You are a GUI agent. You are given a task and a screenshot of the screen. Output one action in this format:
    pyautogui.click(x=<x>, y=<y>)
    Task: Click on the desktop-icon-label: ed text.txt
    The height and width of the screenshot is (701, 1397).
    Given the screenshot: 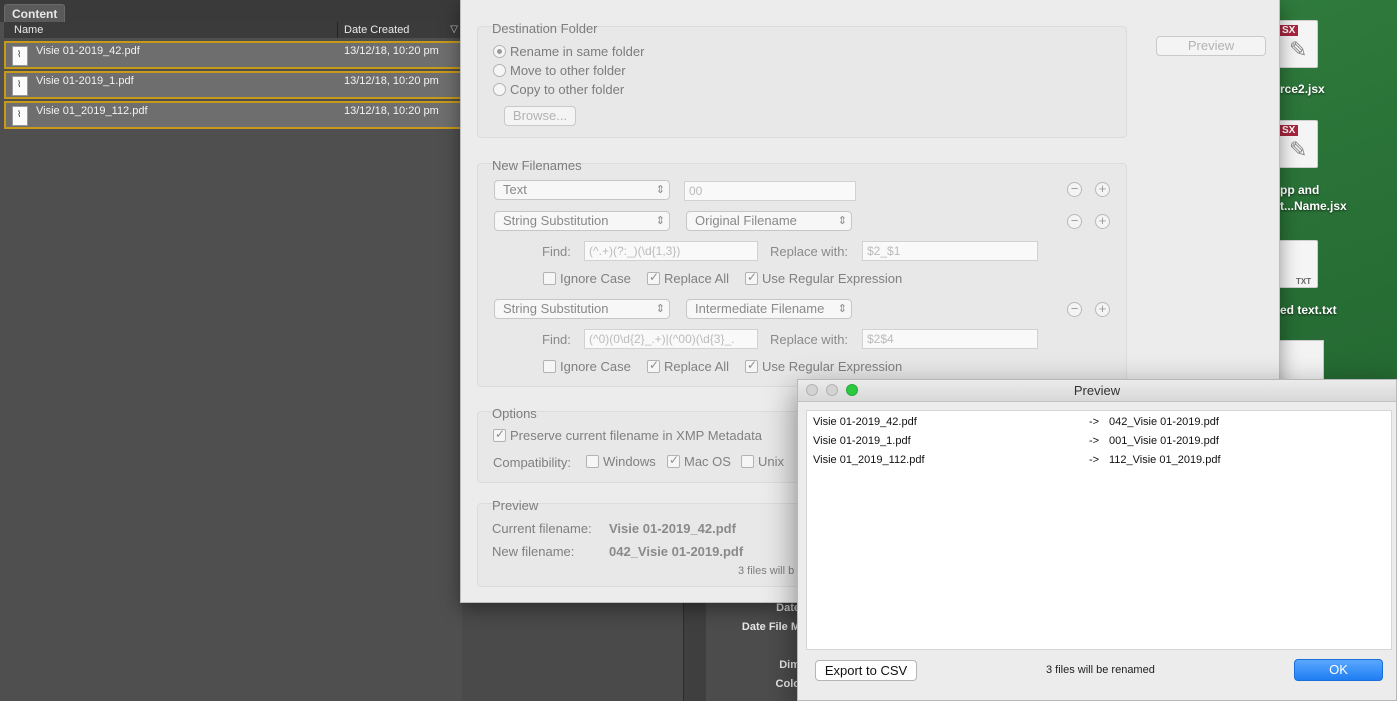 What is the action you would take?
    pyautogui.click(x=1308, y=310)
    